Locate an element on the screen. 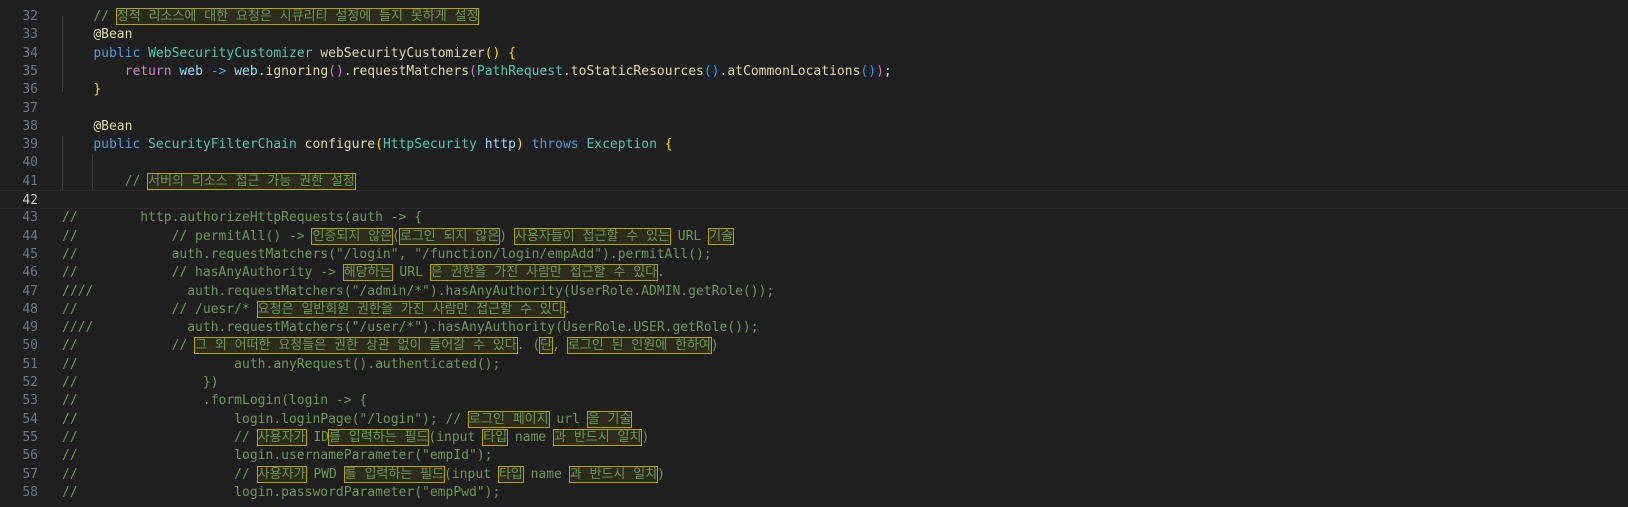 The image size is (1628, 507). code-text: // .formLogin(login -> { is located at coordinates (214, 400).